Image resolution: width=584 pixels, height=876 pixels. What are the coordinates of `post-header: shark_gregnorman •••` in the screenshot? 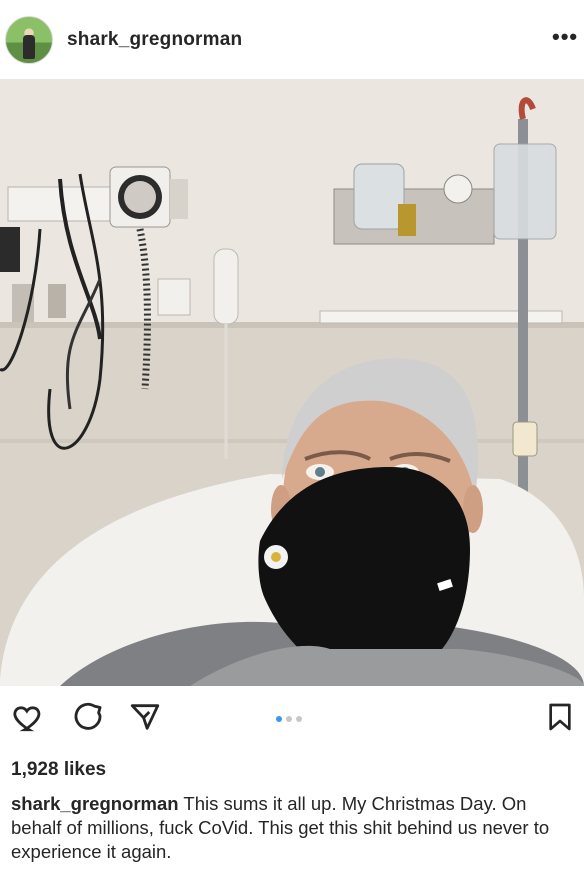 It's located at (292, 39).